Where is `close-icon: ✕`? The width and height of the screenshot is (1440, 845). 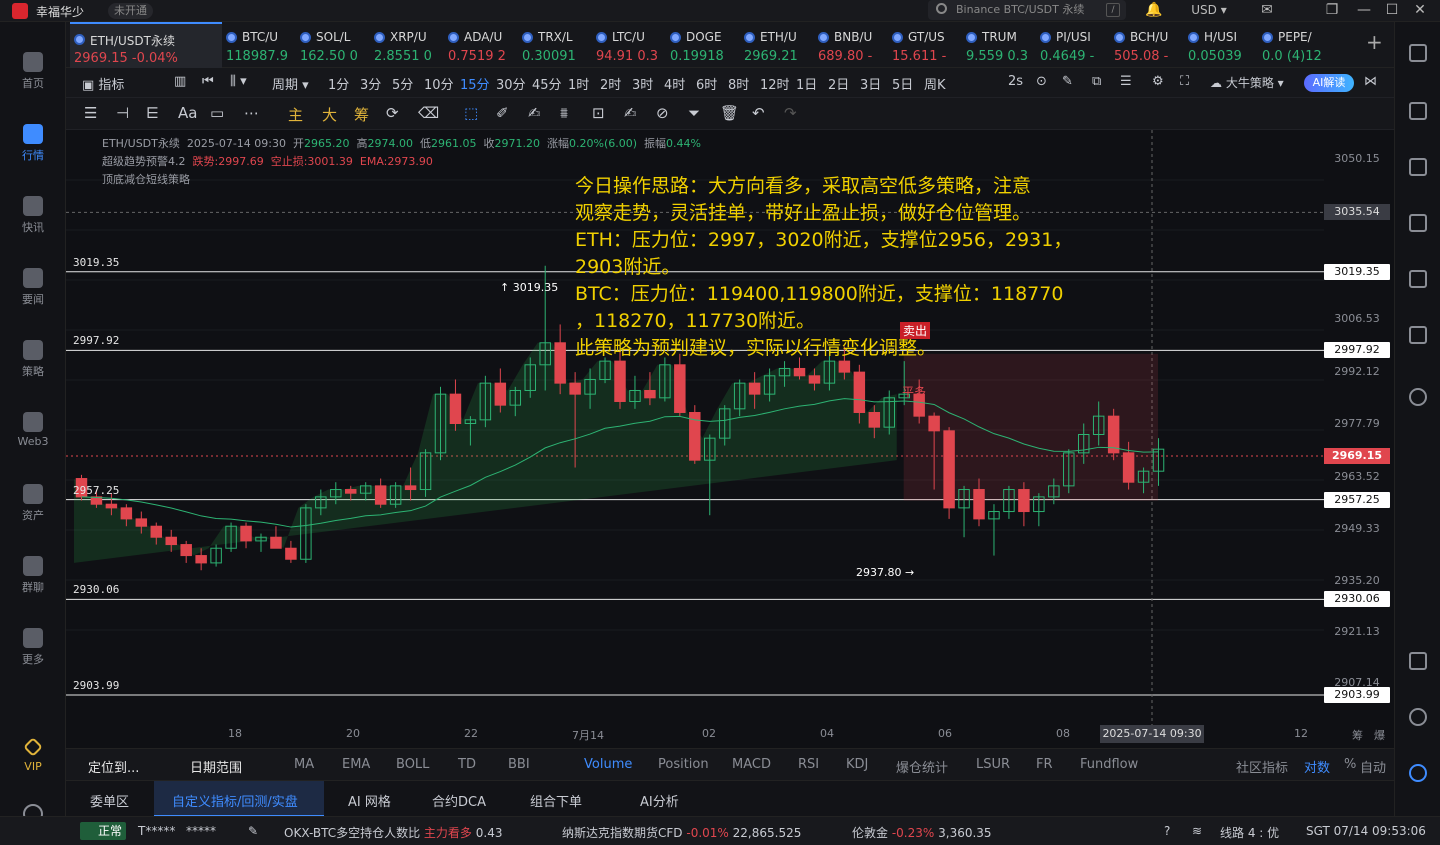
close-icon: ✕ is located at coordinates (1420, 10).